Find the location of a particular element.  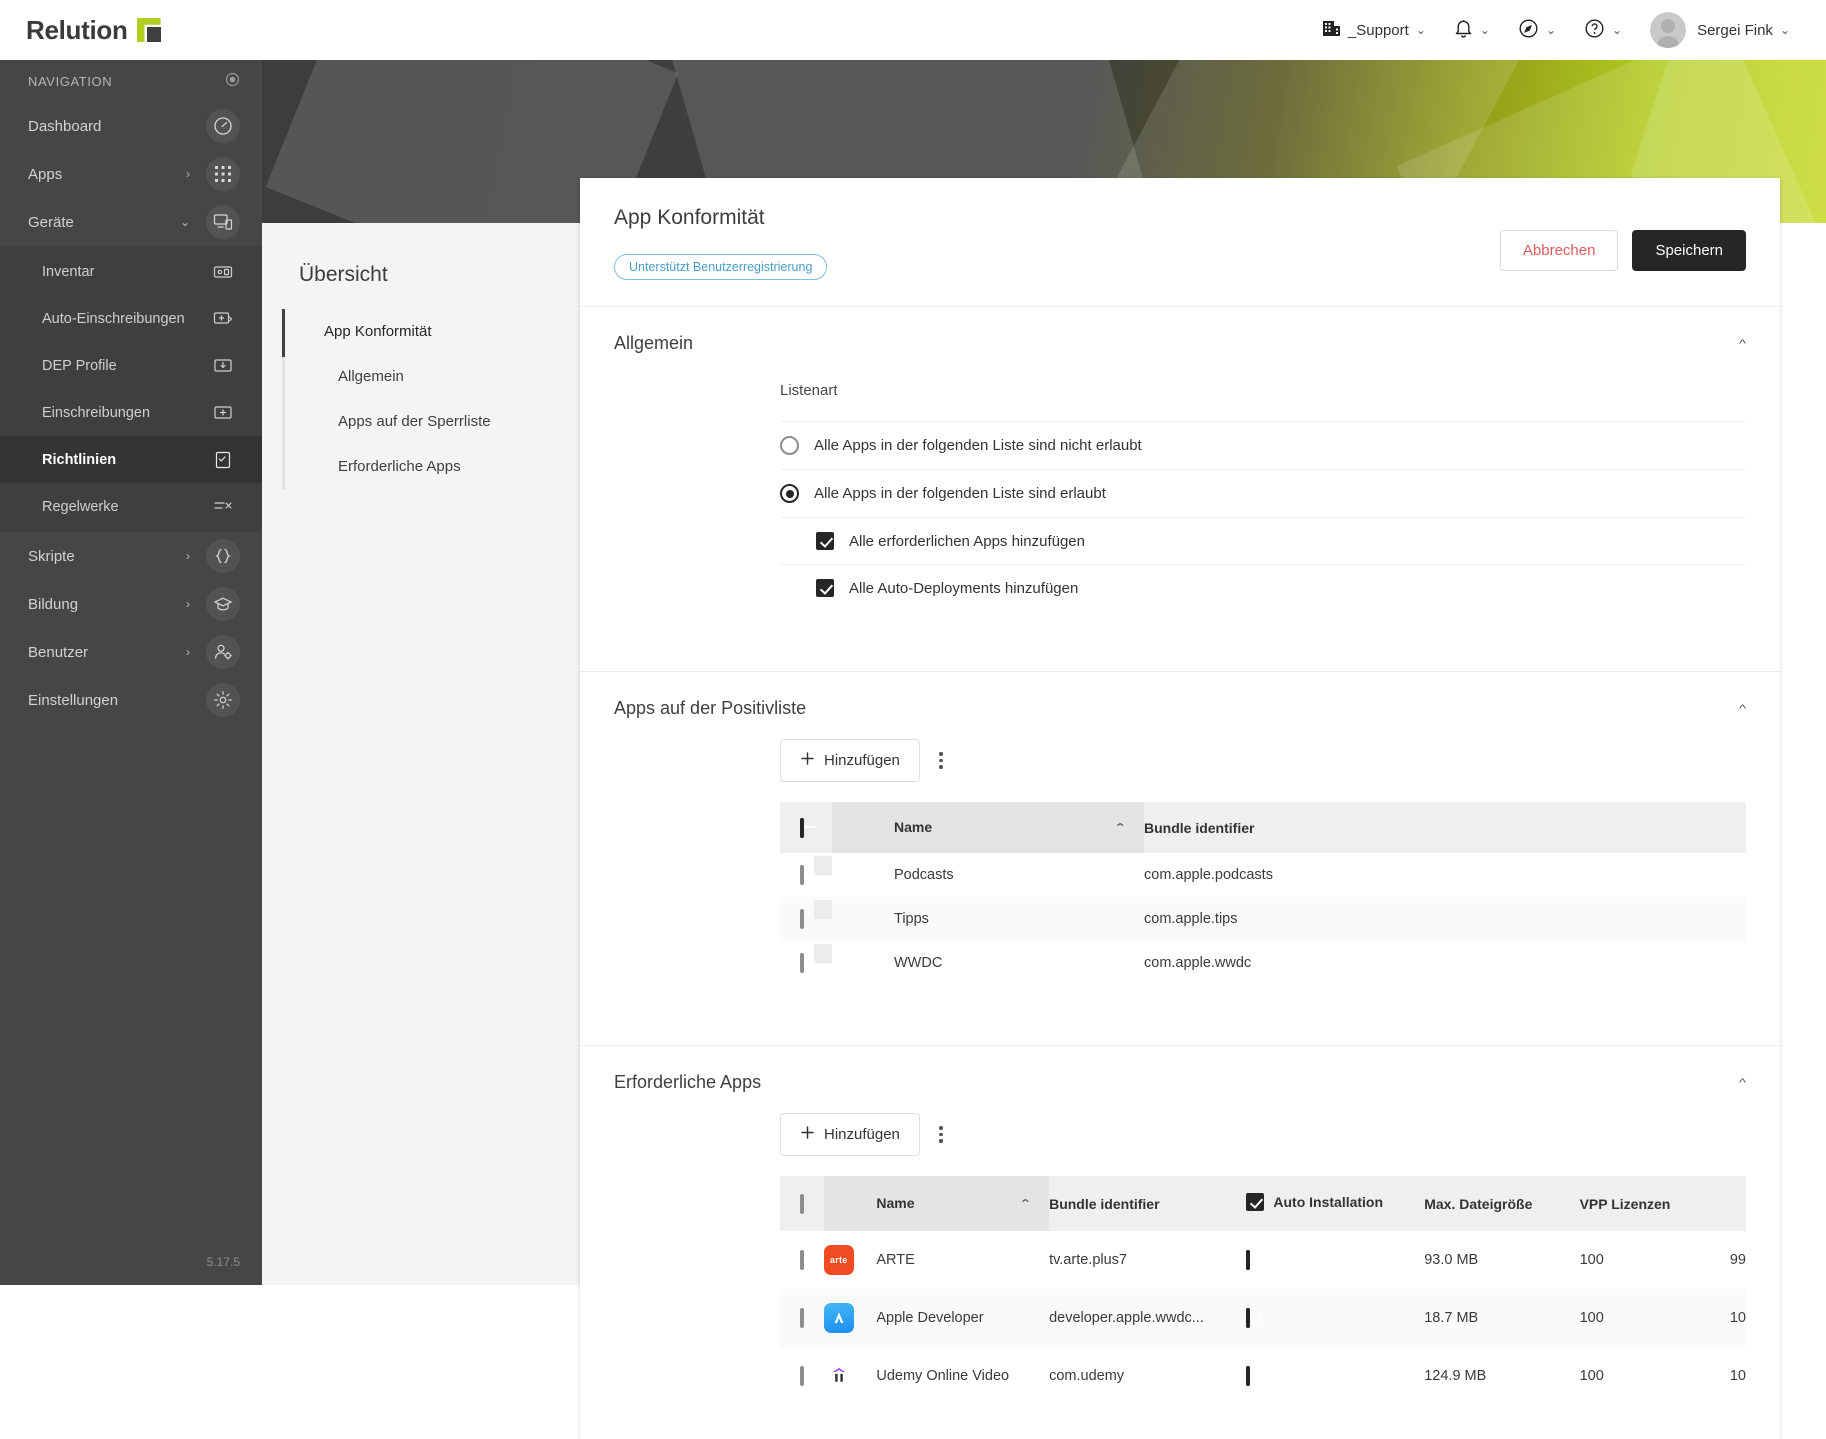

subnav-title: Übersicht is located at coordinates (343, 274).